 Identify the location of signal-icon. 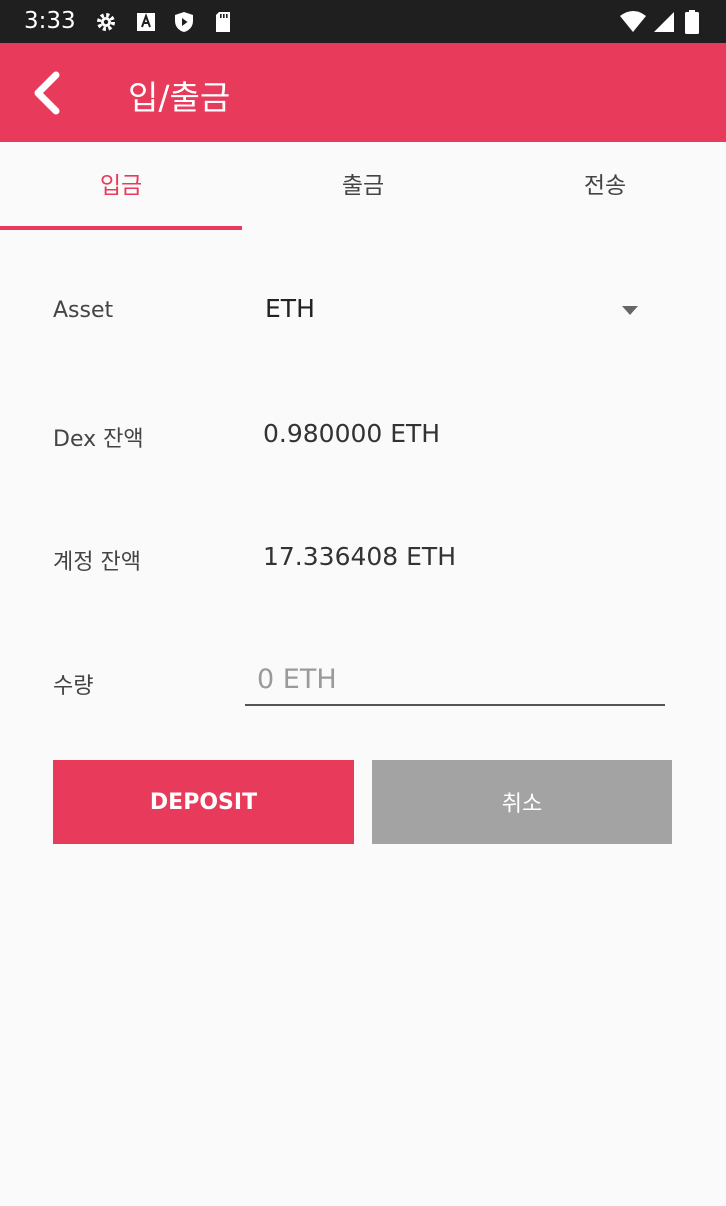
(664, 22).